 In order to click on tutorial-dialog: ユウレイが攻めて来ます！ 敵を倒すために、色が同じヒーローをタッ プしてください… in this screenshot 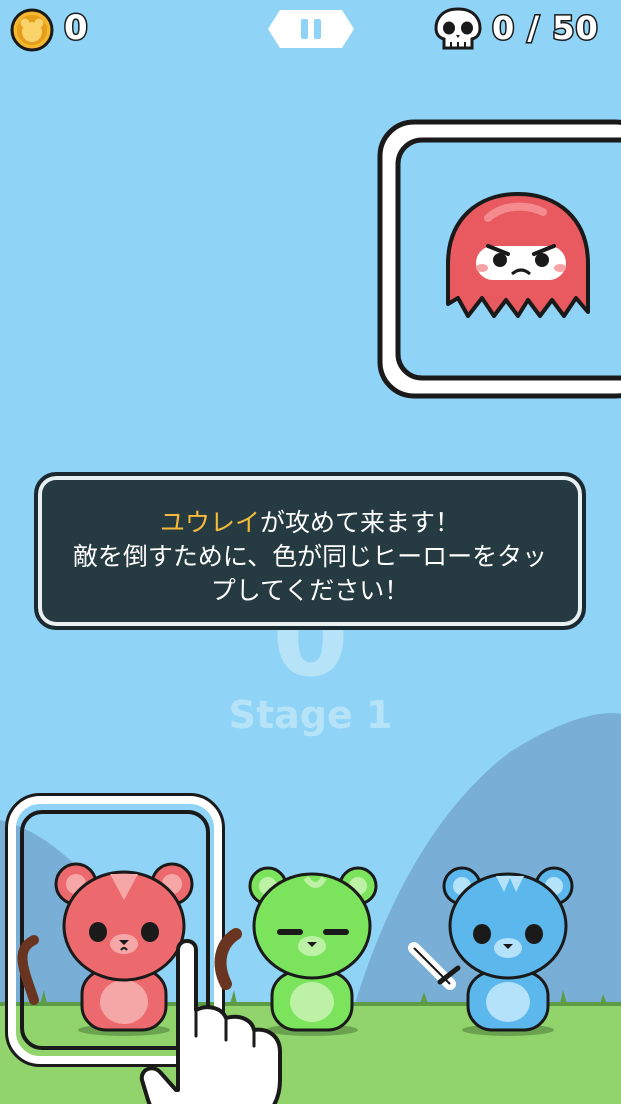, I will do `click(310, 551)`.